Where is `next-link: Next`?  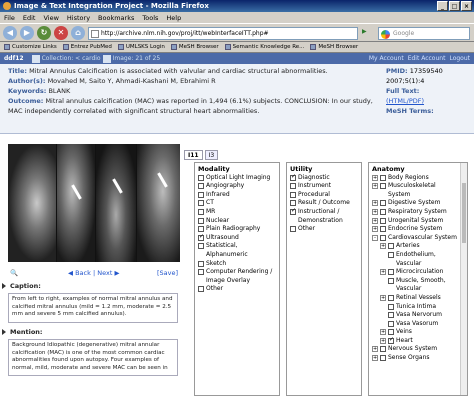
next-link: Next is located at coordinates (104, 273).